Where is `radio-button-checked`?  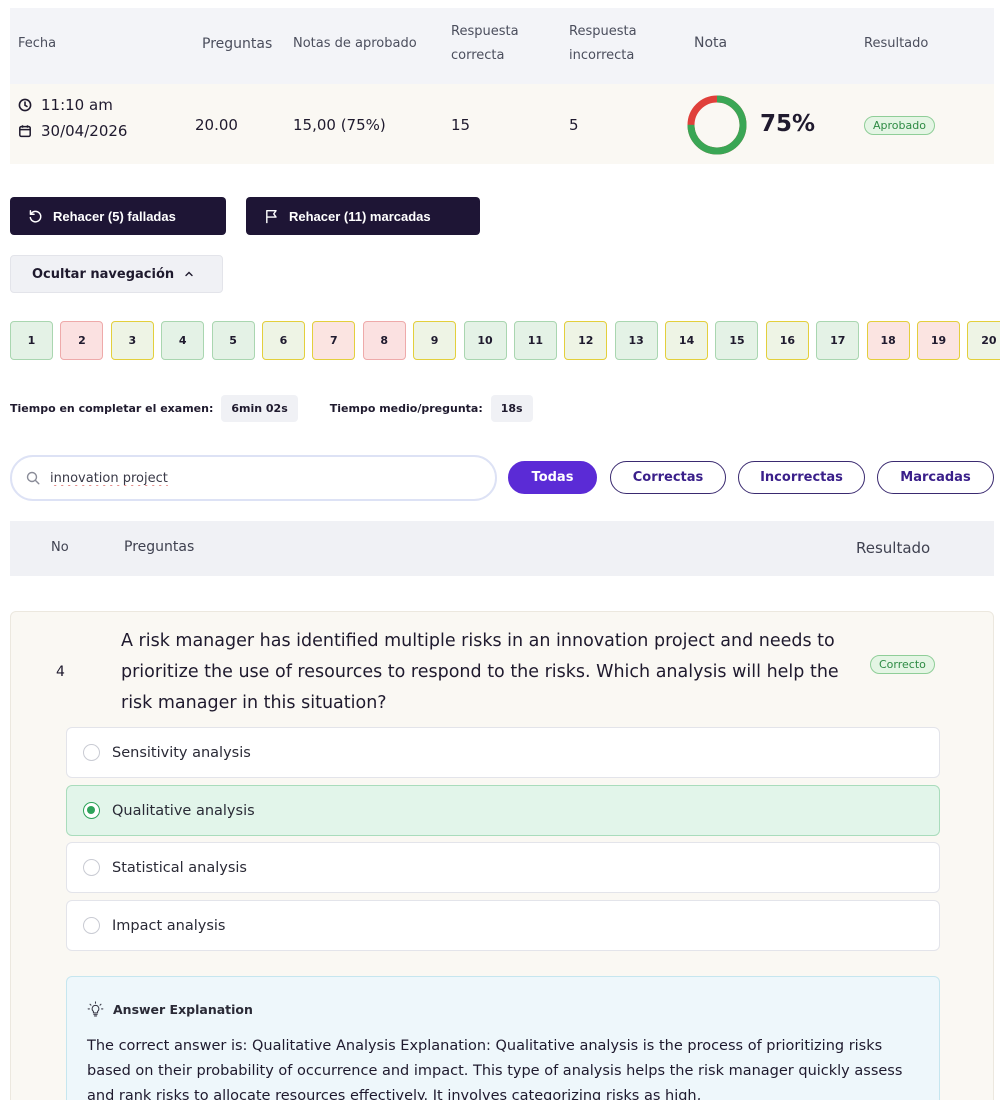 radio-button-checked is located at coordinates (91, 810).